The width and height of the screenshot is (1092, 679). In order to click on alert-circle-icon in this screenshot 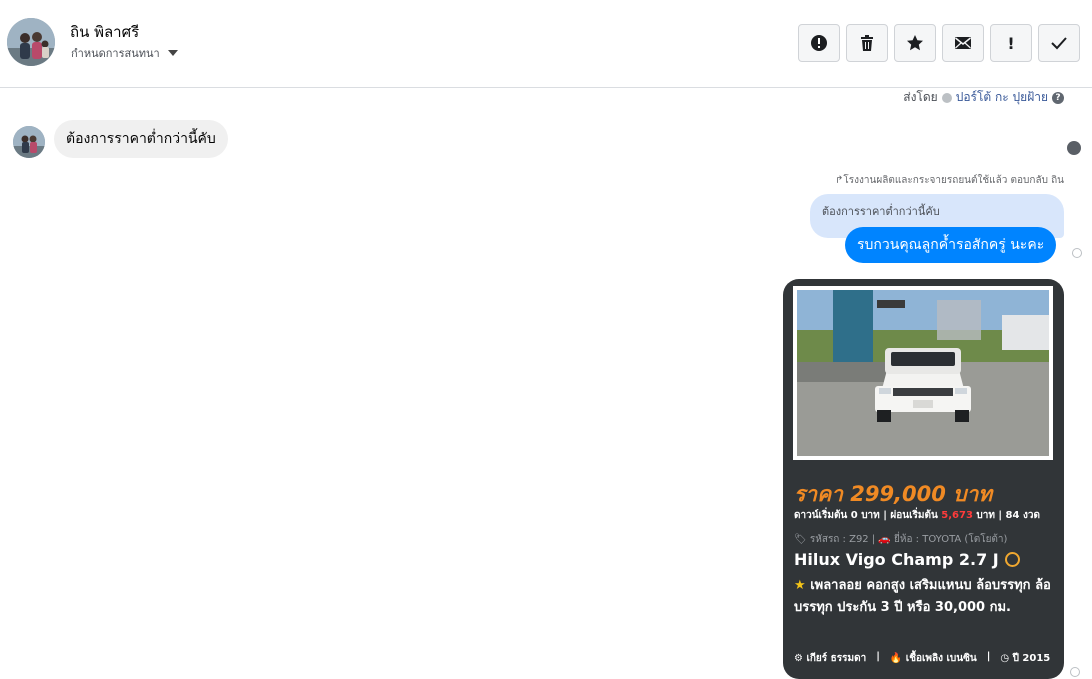, I will do `click(819, 43)`.